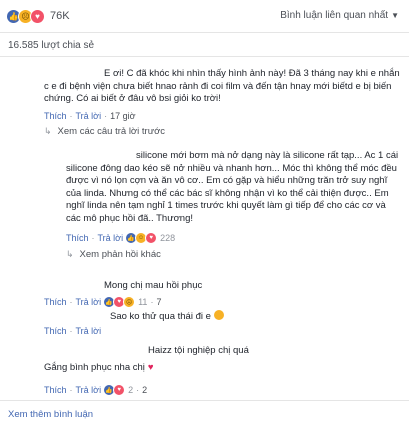  What do you see at coordinates (144, 390) in the screenshot?
I see `comment-time: 2` at bounding box center [144, 390].